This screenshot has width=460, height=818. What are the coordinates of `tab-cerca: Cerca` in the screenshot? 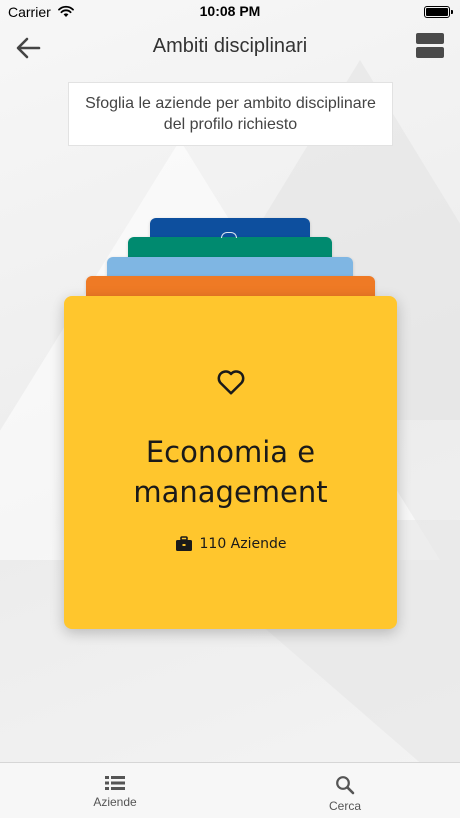 It's located at (345, 790).